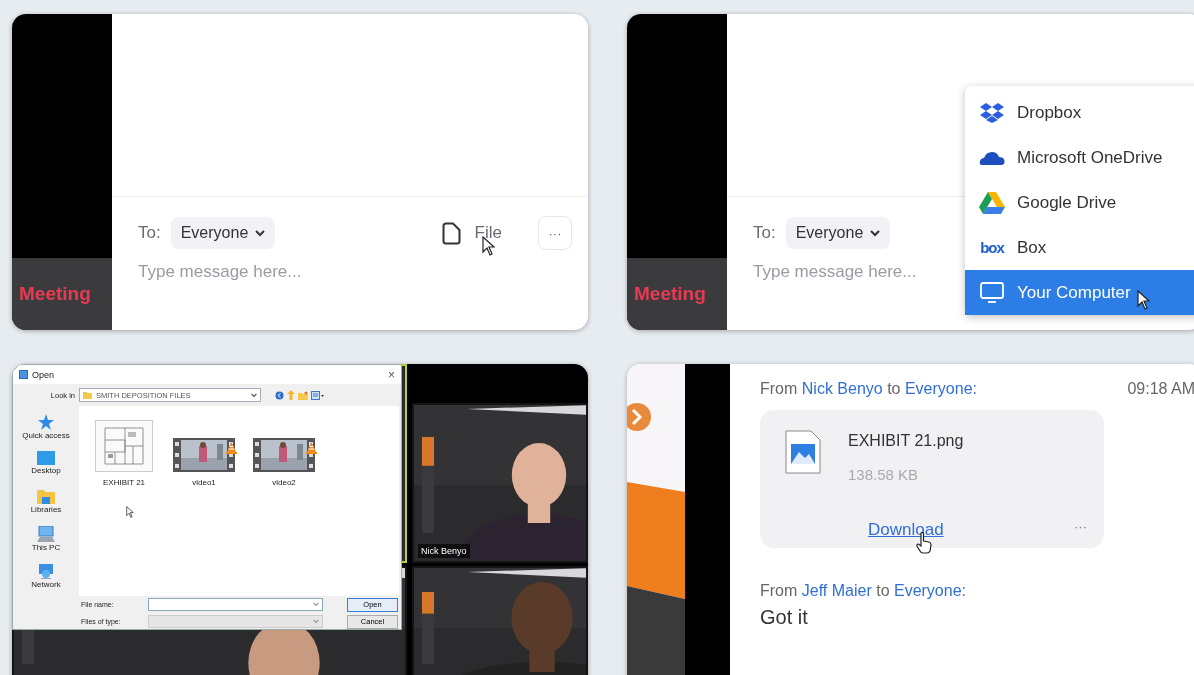 The image size is (1194, 675). I want to click on cloud-icon, so click(992, 157).